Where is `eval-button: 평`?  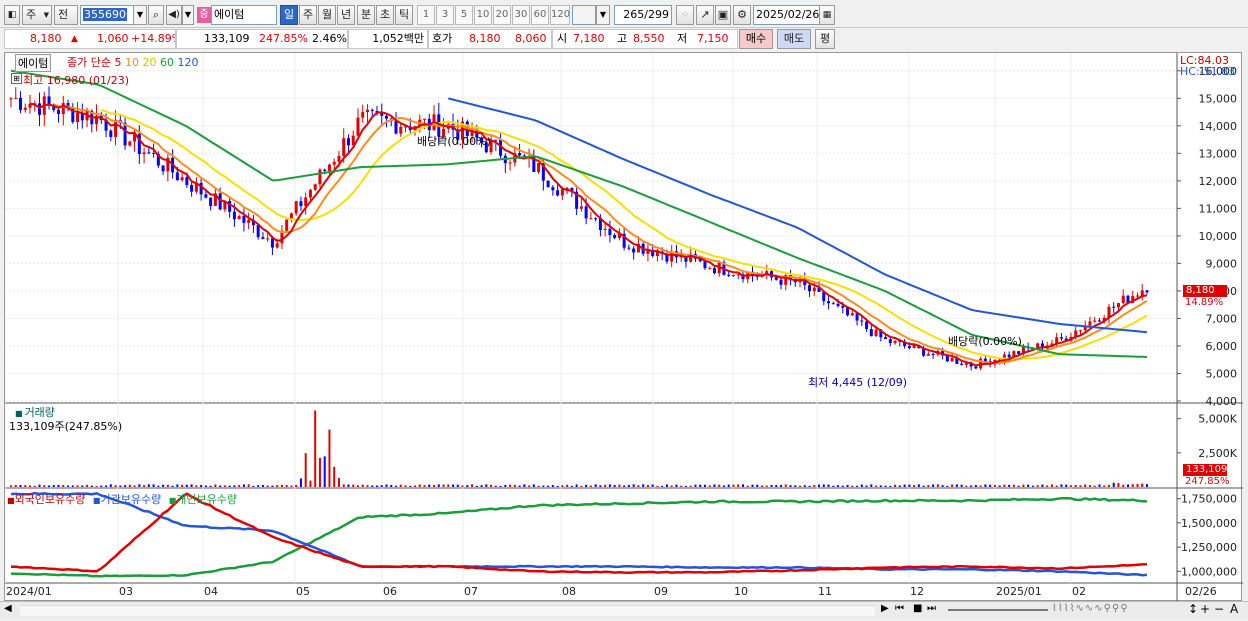
eval-button: 평 is located at coordinates (825, 39).